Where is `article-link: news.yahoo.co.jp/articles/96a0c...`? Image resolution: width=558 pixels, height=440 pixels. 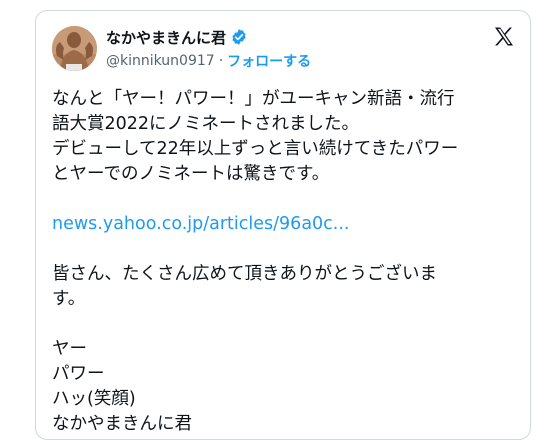
article-link: news.yahoo.co.jp/articles/96a0c... is located at coordinates (200, 224).